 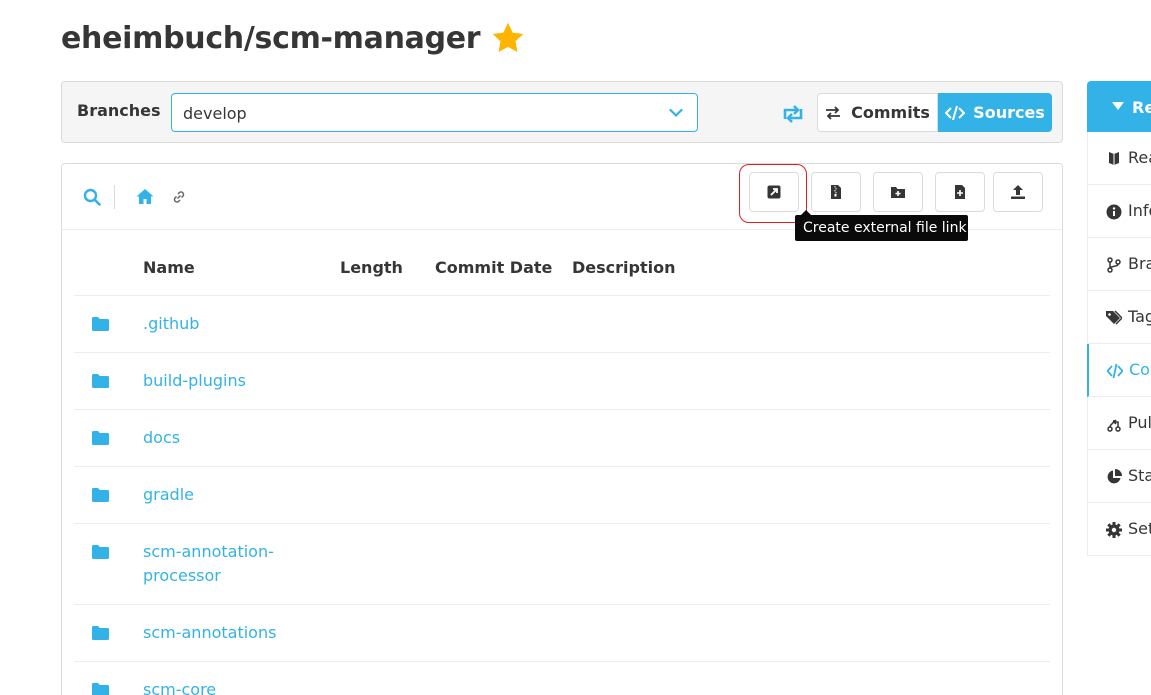 I want to click on column-header-length: Length, so click(x=371, y=267).